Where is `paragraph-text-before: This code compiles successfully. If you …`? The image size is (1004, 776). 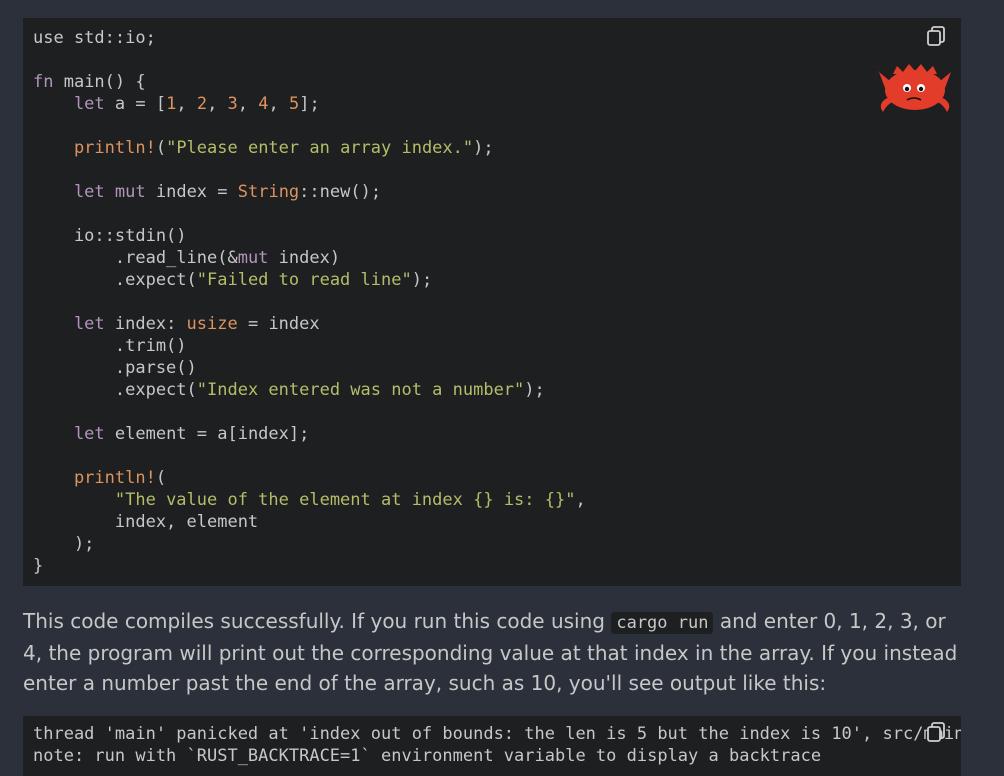
paragraph-text-before: This code compiles successfully. If you … is located at coordinates (317, 621).